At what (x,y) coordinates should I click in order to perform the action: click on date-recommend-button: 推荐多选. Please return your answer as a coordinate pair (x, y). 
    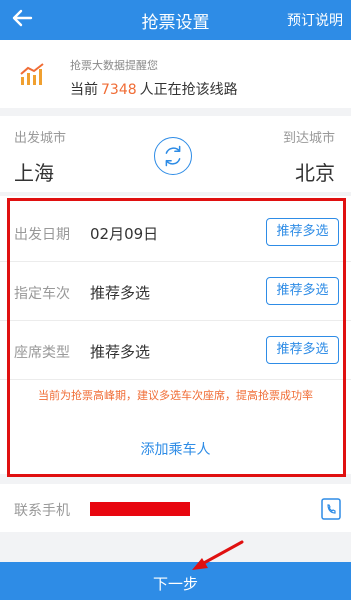
    Looking at the image, I should click on (302, 232).